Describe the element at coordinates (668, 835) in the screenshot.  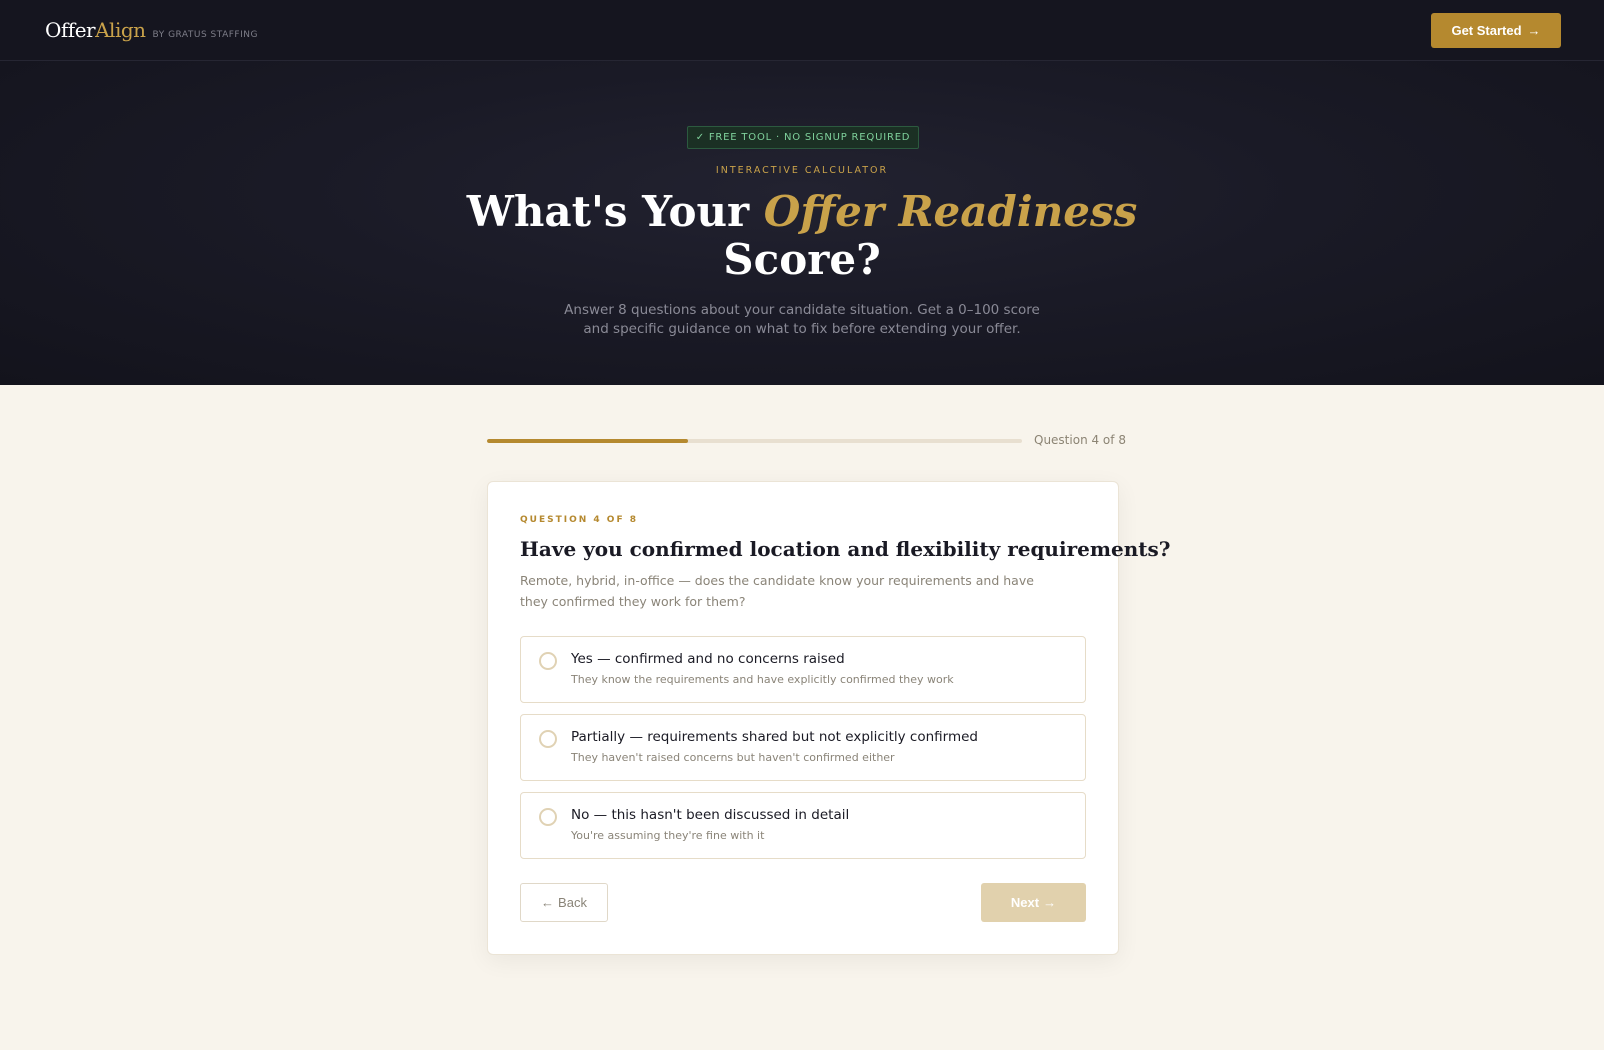
I see `option-subtext: You're assuming they're fine with it` at that location.